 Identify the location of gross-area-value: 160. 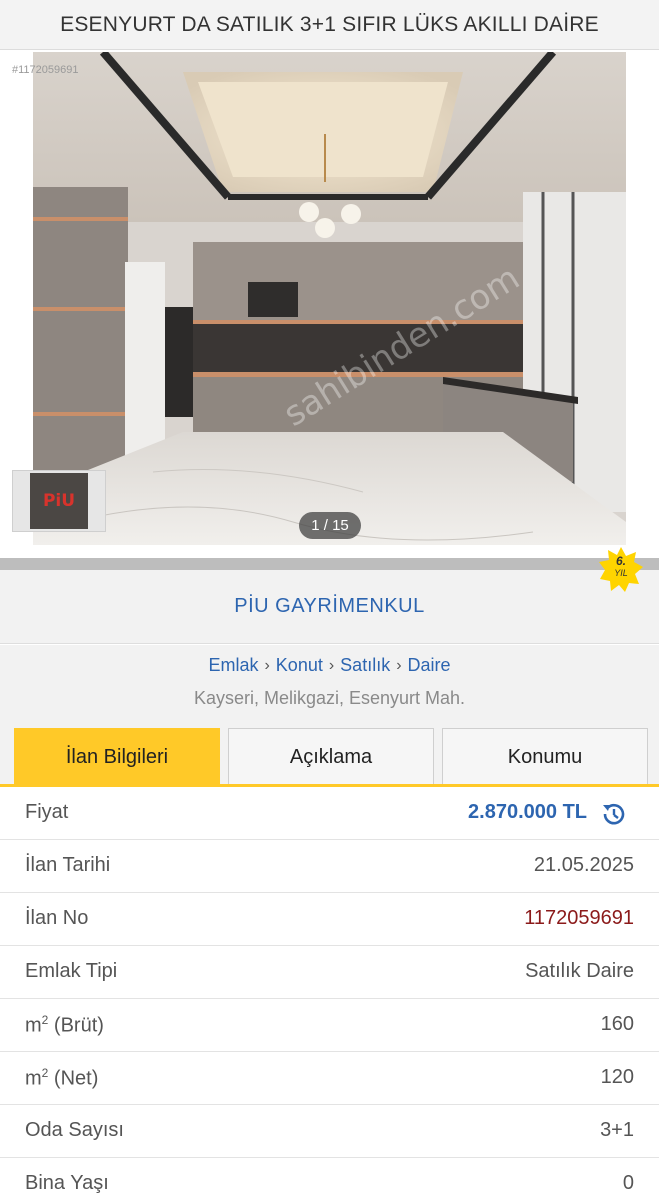
(617, 1024).